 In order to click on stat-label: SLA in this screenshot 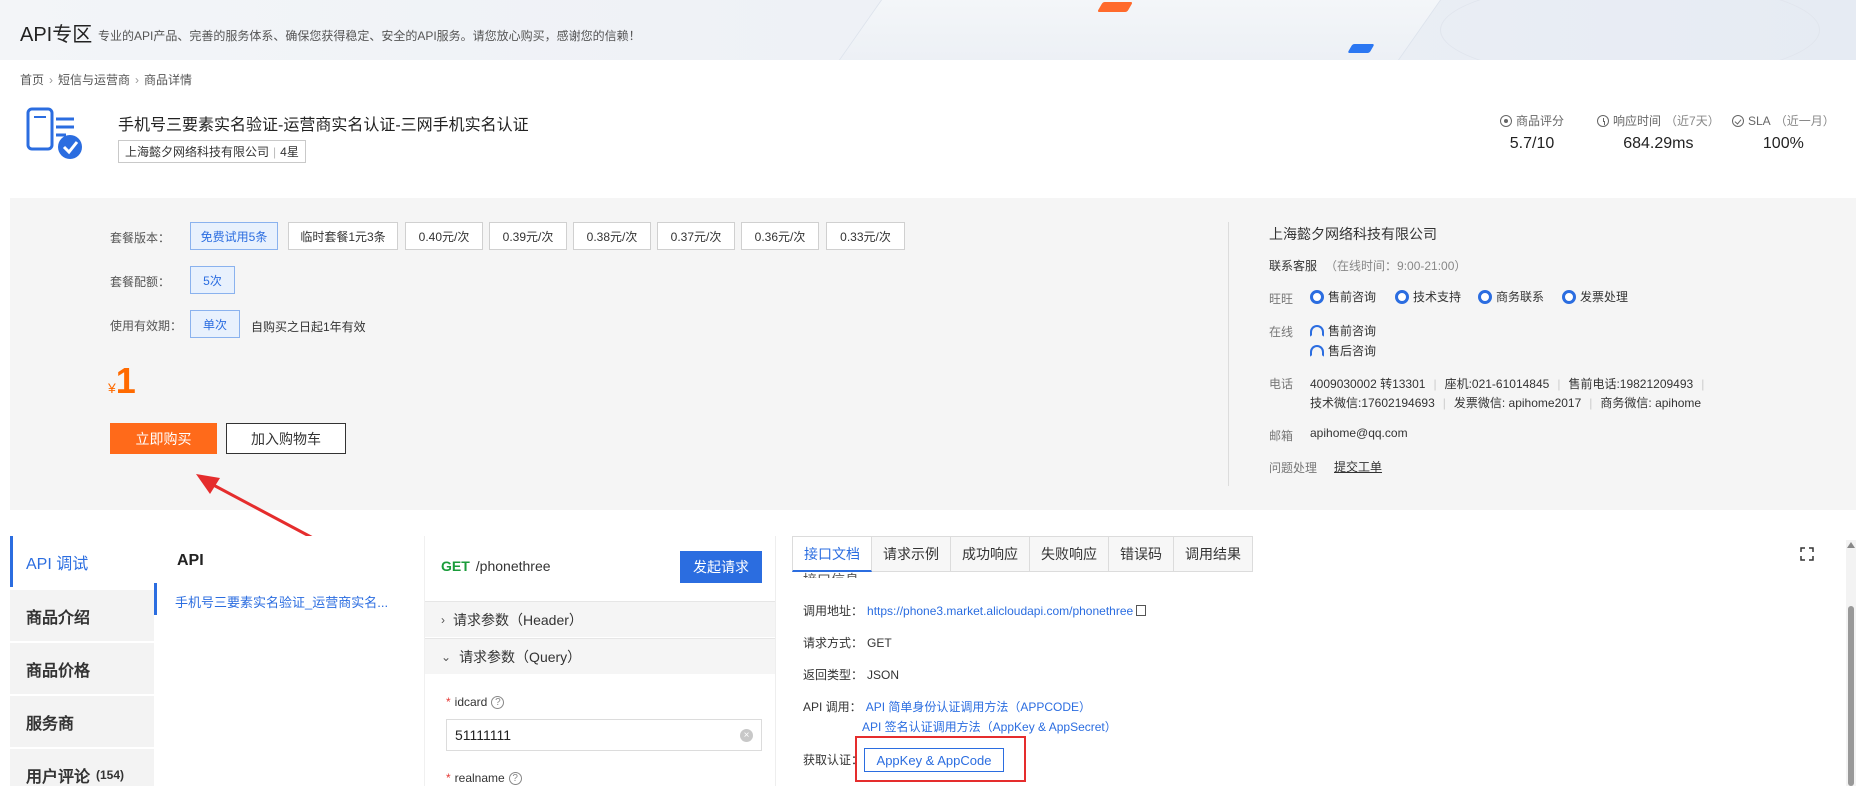, I will do `click(1759, 120)`.